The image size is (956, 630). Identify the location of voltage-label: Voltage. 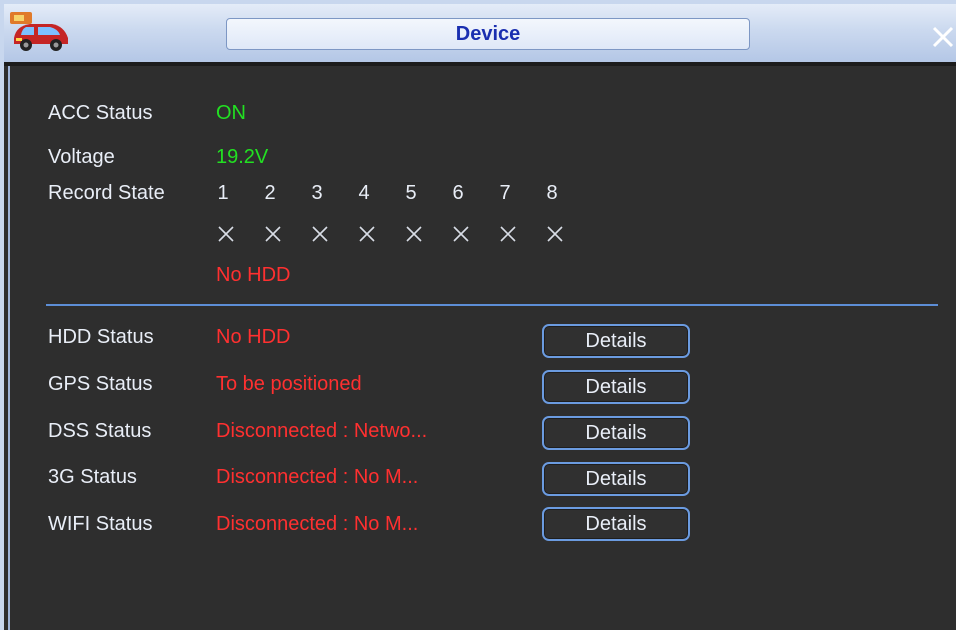
(81, 157).